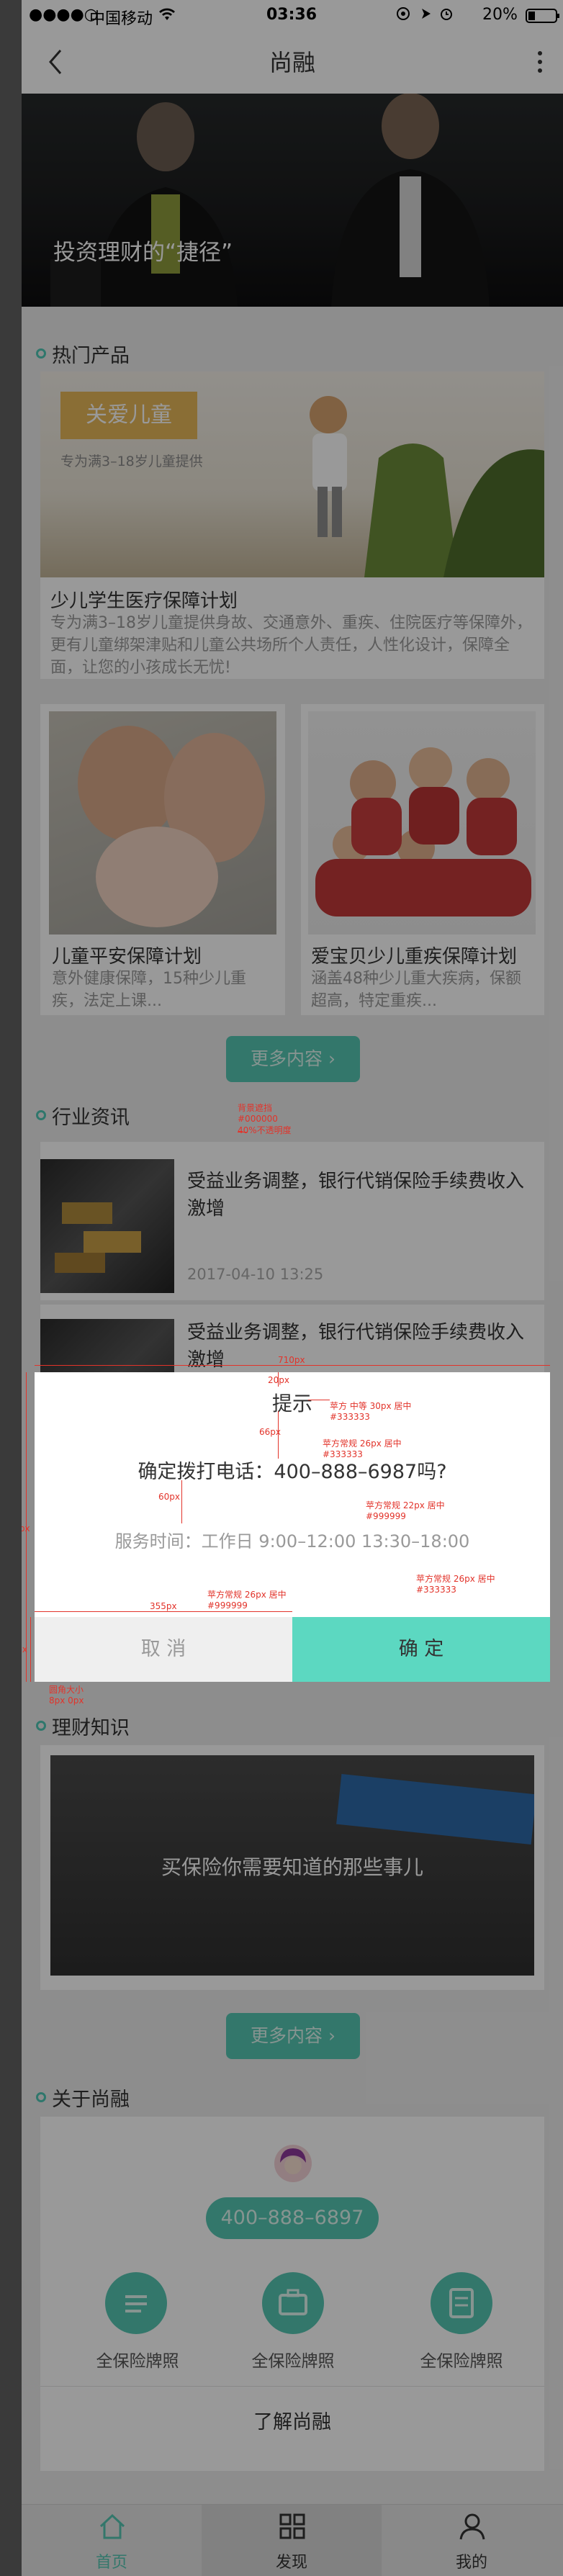 The width and height of the screenshot is (563, 2576). I want to click on annotation-margin: 60px, so click(169, 1497).